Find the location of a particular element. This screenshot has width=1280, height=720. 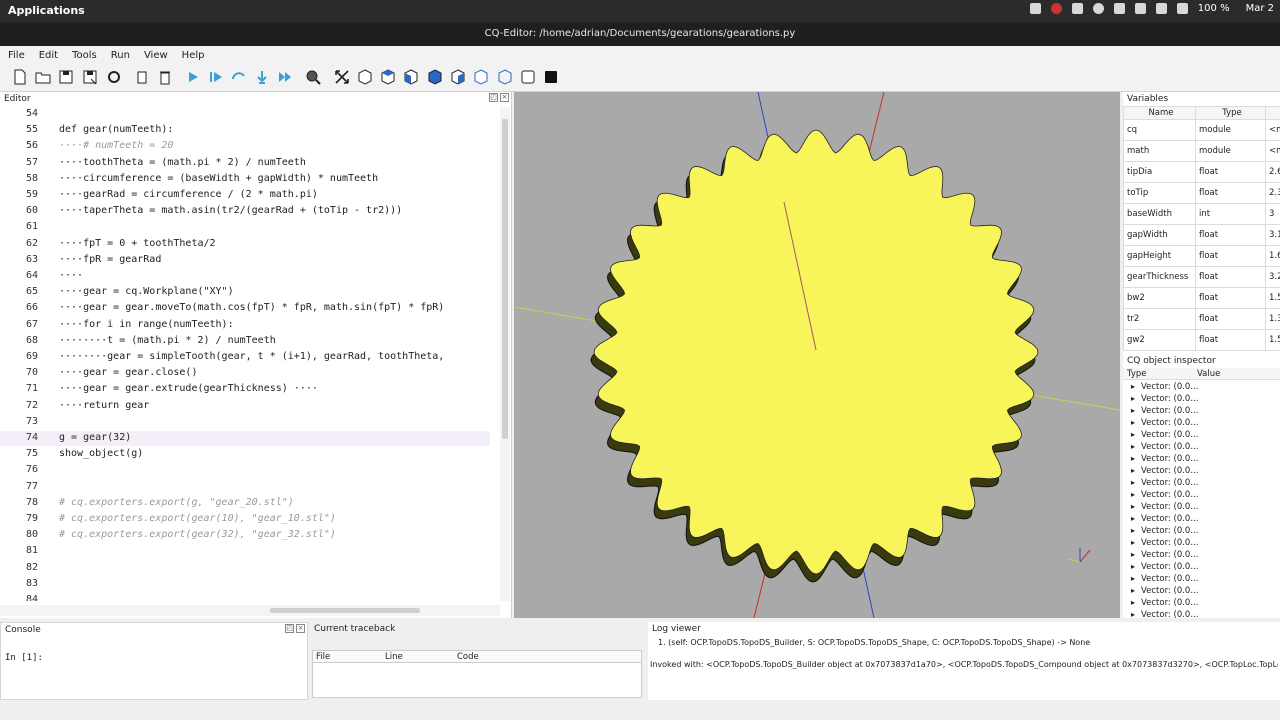

mic-icon is located at coordinates (1140, 8).